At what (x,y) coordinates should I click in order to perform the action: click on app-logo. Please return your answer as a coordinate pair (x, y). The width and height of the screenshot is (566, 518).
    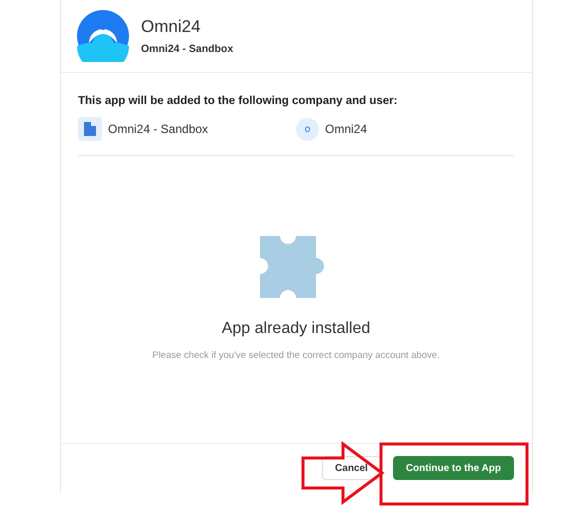
    Looking at the image, I should click on (103, 36).